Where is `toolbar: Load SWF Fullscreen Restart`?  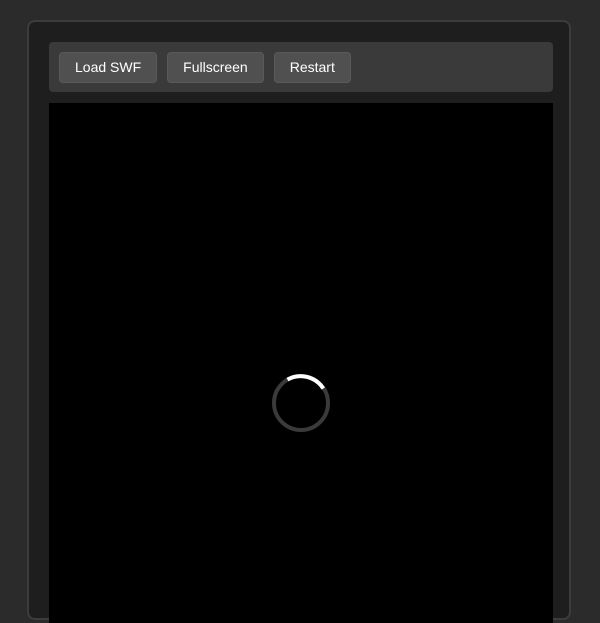 toolbar: Load SWF Fullscreen Restart is located at coordinates (301, 67).